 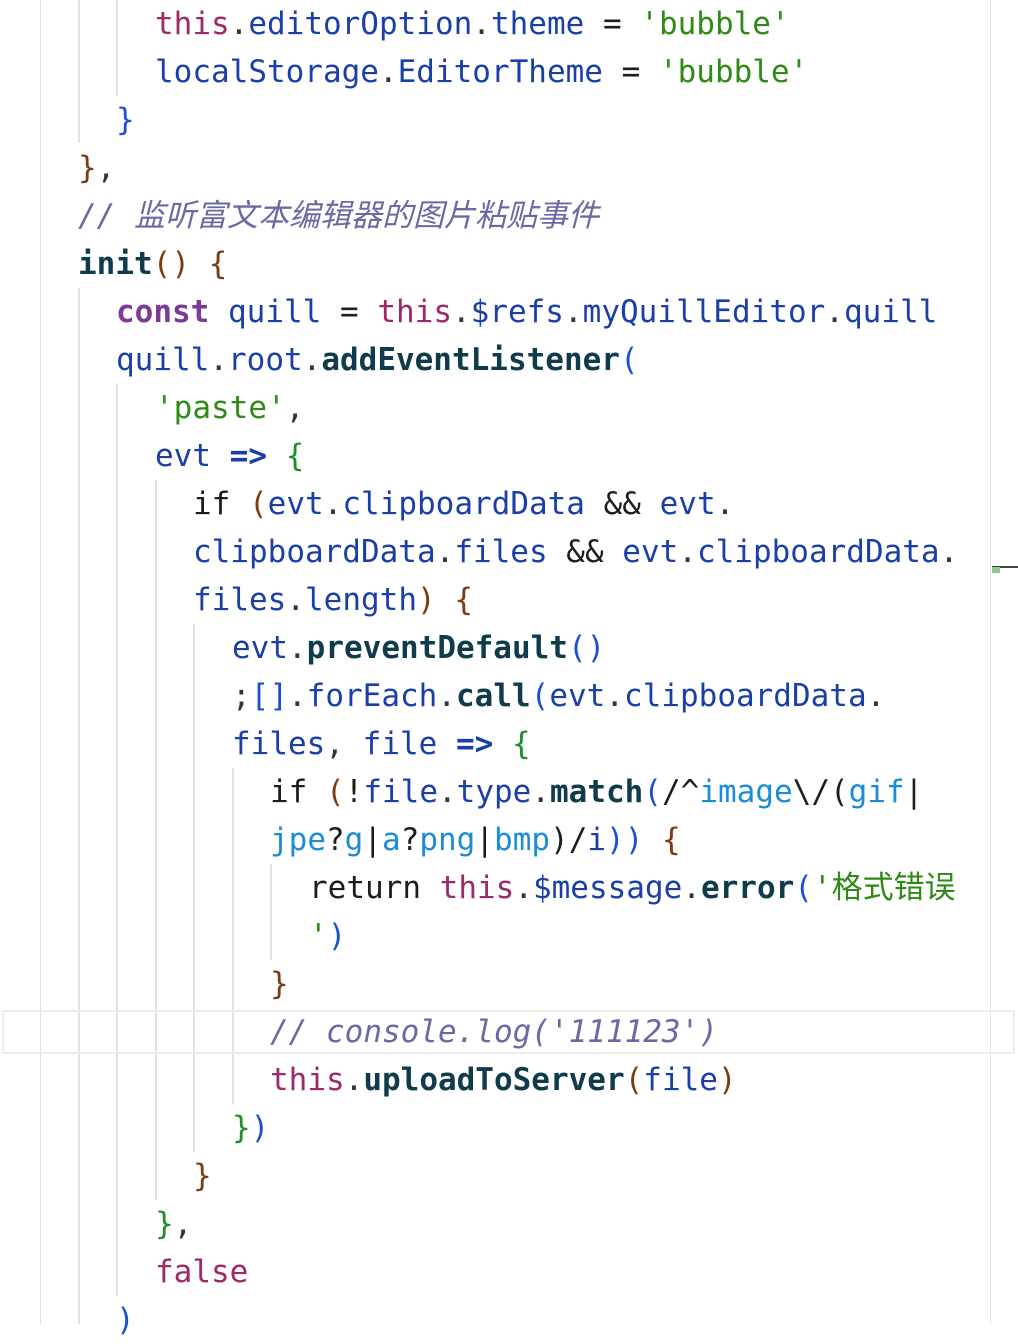 What do you see at coordinates (470, 360) in the screenshot?
I see `code-token: addEventListener` at bounding box center [470, 360].